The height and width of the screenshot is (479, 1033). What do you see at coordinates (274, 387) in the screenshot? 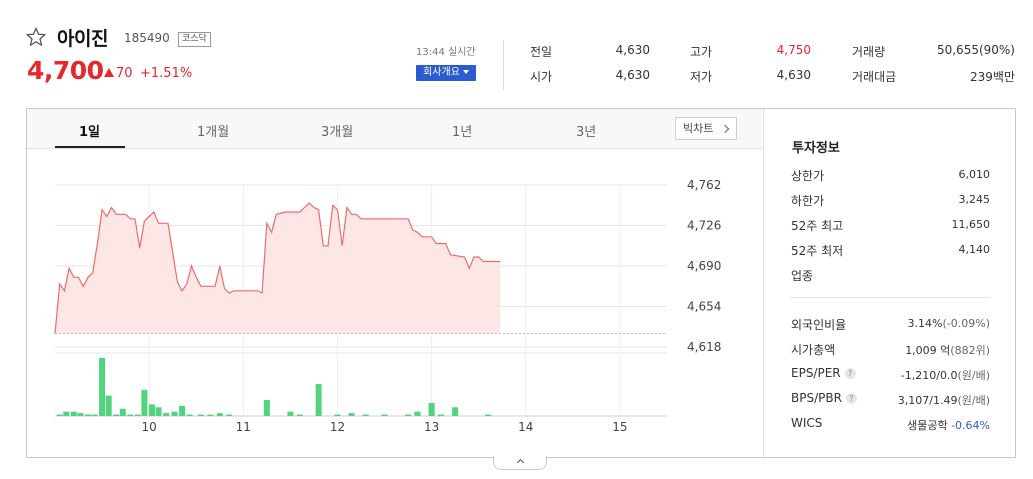
I see `volume-bars` at bounding box center [274, 387].